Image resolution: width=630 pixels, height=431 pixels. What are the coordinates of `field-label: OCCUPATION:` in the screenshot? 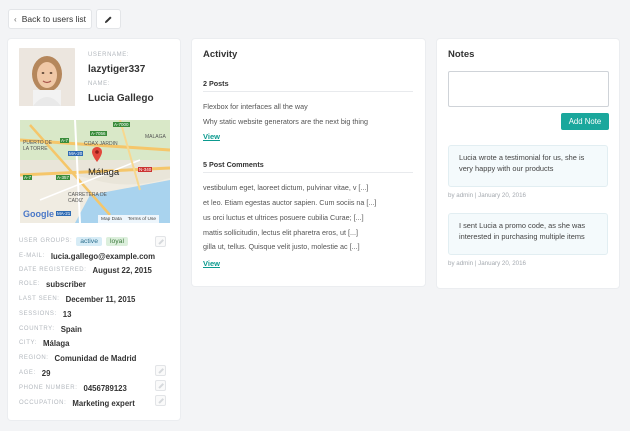 It's located at (43, 403).